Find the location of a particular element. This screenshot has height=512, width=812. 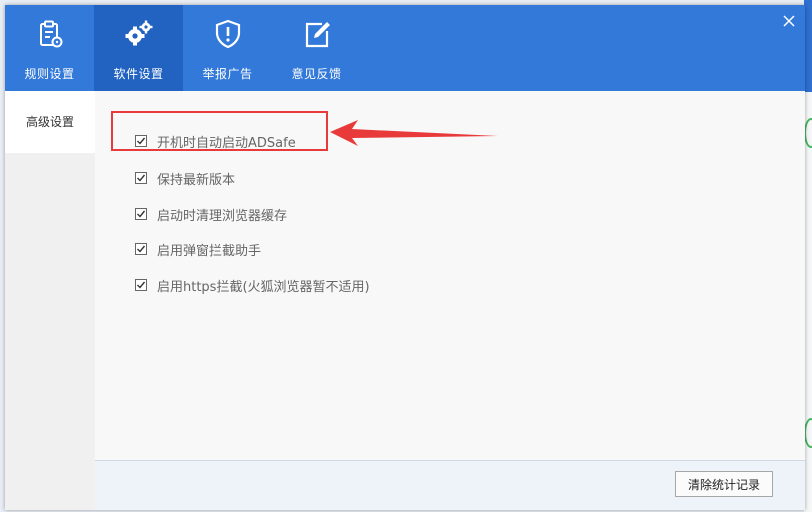

clear-stats-button: 清除统计记录 is located at coordinates (724, 484).